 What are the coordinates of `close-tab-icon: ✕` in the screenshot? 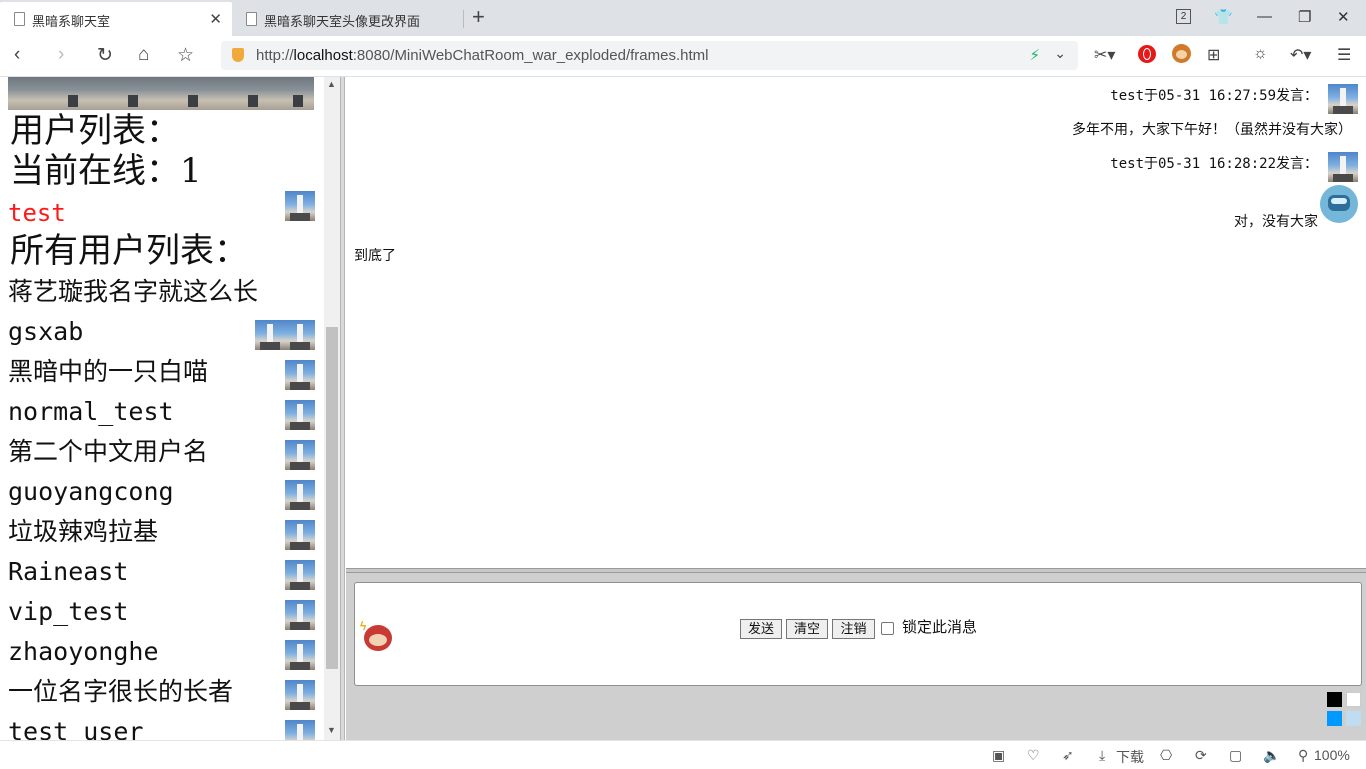 It's located at (215, 19).